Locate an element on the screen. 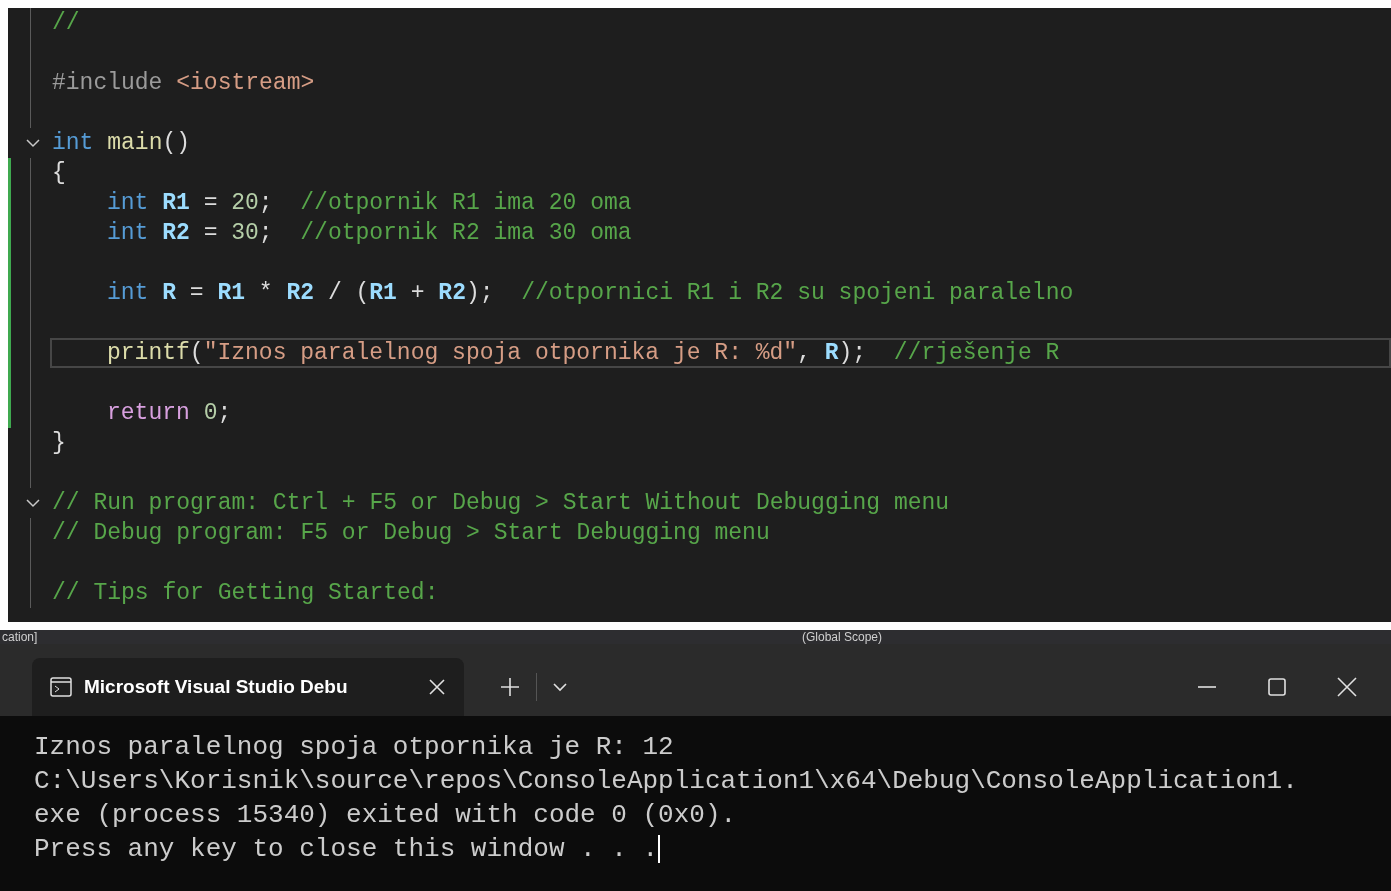  maximize-icon is located at coordinates (1277, 687).